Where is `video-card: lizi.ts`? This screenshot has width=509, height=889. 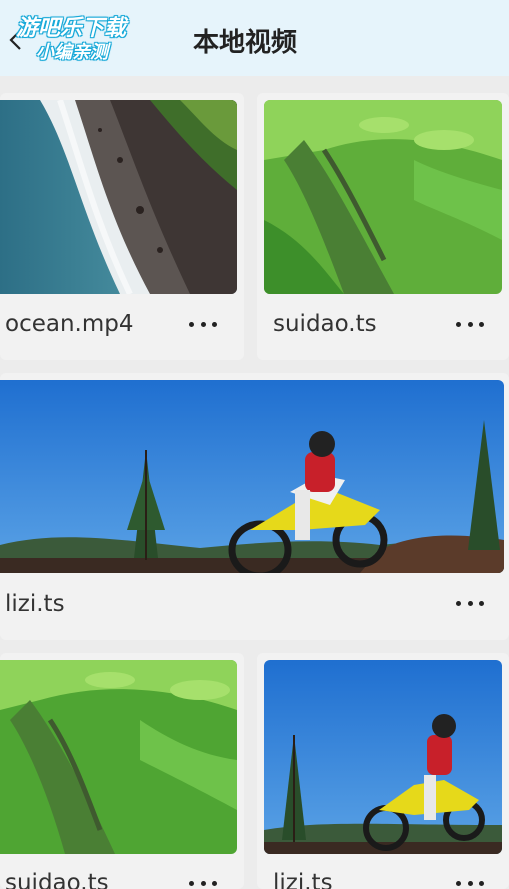
video-card: lizi.ts is located at coordinates (383, 771).